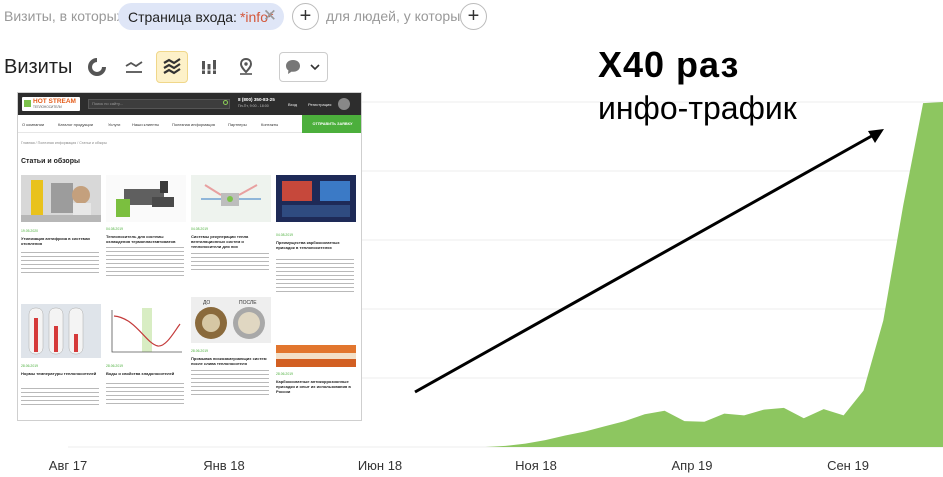 This screenshot has width=943, height=477. What do you see at coordinates (225, 102) in the screenshot?
I see `search-icon` at bounding box center [225, 102].